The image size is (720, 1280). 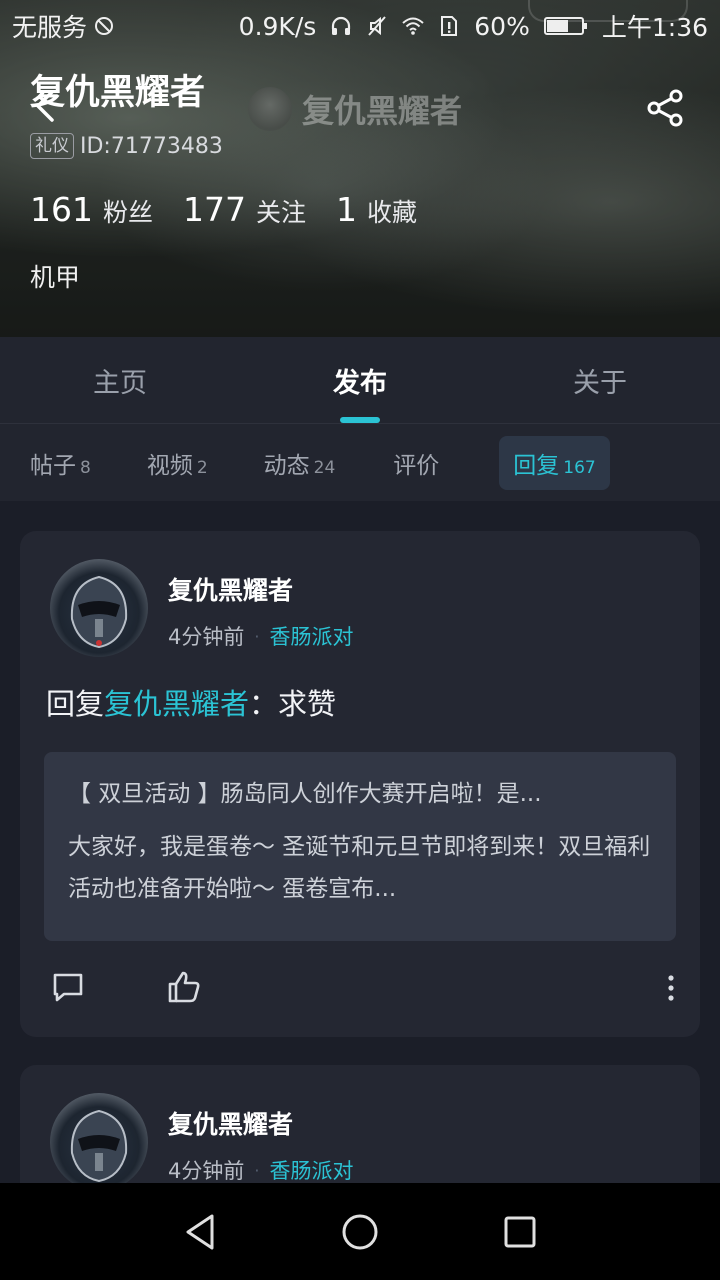 What do you see at coordinates (579, 467) in the screenshot?
I see `subtab-count: 167` at bounding box center [579, 467].